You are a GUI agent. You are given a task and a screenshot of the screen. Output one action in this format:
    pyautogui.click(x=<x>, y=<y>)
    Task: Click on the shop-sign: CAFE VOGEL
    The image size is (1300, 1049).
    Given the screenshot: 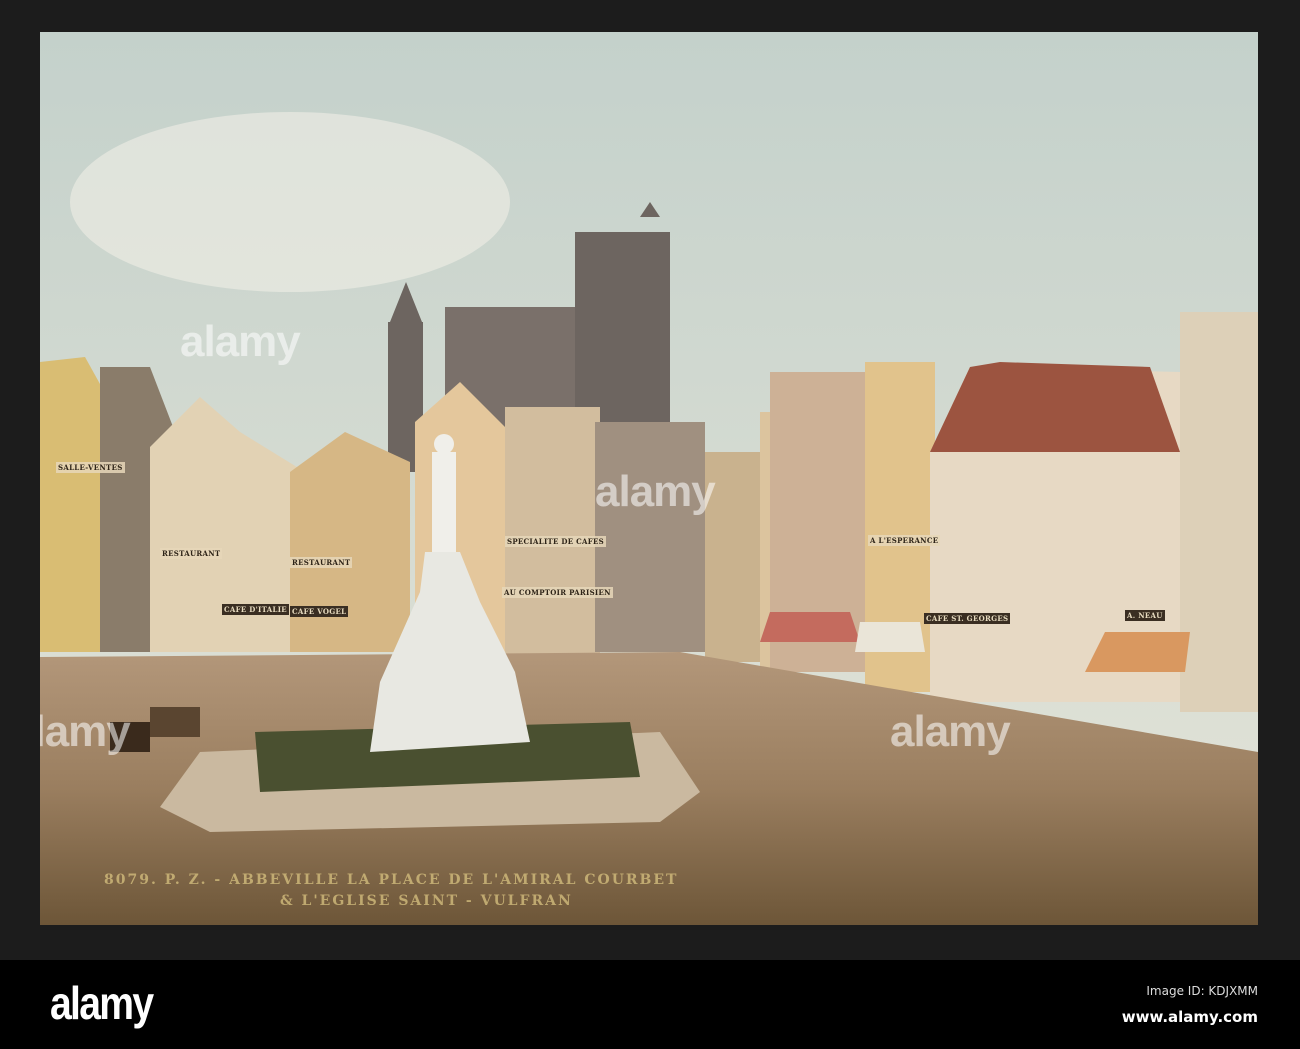 What is the action you would take?
    pyautogui.click(x=319, y=611)
    